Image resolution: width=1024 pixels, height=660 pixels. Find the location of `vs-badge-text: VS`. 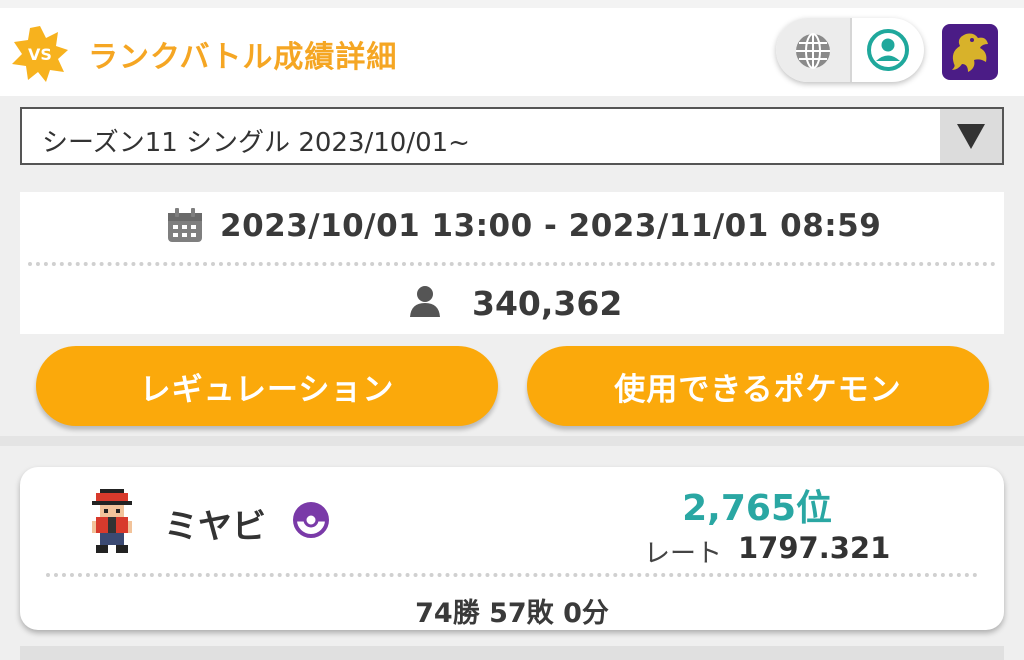

vs-badge-text: VS is located at coordinates (40, 54).